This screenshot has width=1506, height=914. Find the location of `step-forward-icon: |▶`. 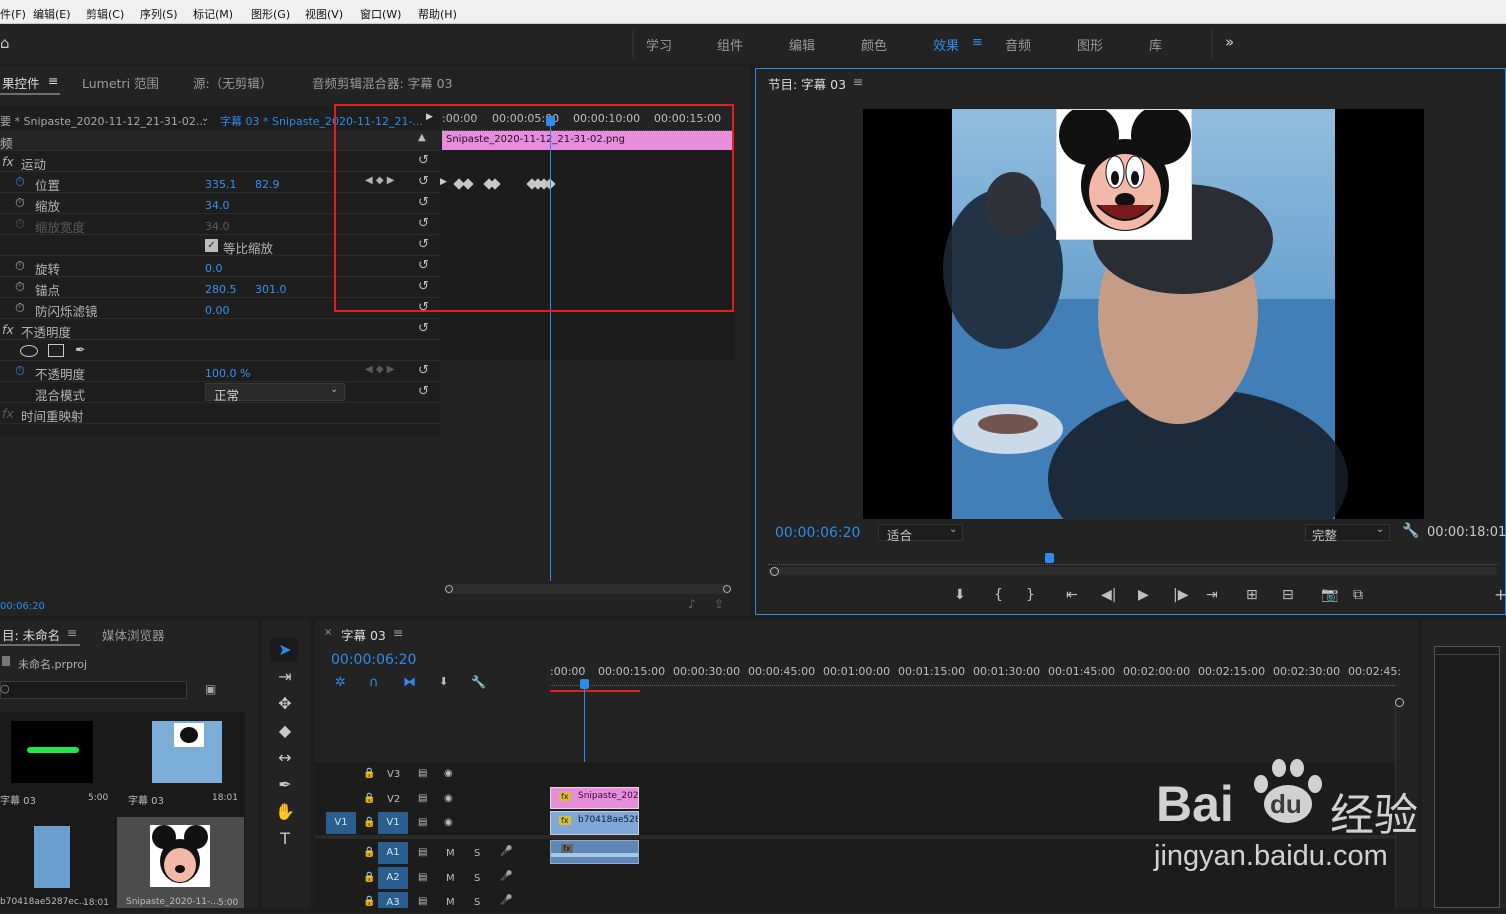

step-forward-icon: |▶ is located at coordinates (1180, 595).